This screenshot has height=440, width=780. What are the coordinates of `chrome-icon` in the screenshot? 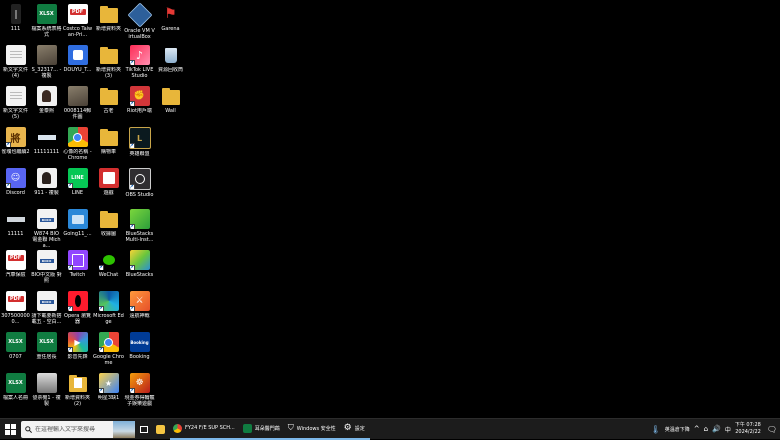 It's located at (177, 428).